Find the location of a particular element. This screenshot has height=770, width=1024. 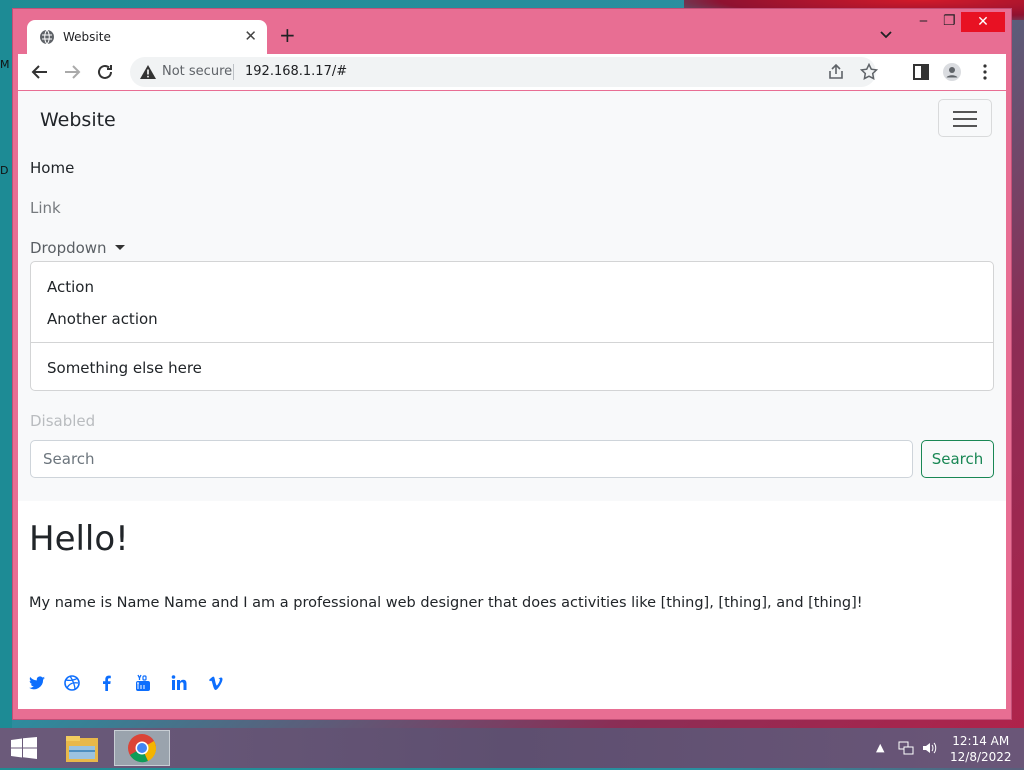

warning-icon is located at coordinates (148, 72).